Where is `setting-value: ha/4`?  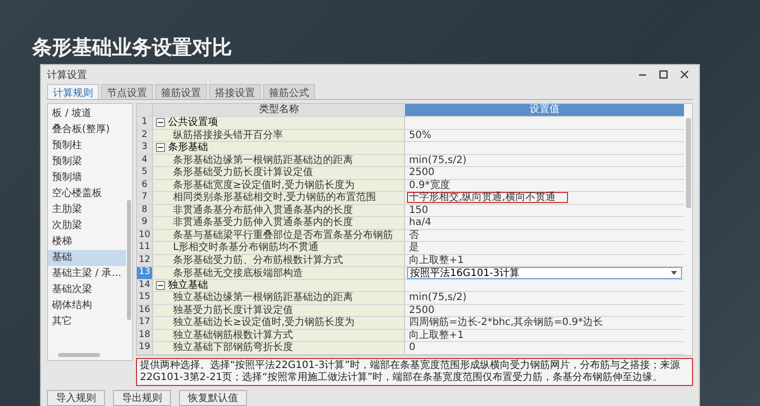 setting-value: ha/4 is located at coordinates (425, 222).